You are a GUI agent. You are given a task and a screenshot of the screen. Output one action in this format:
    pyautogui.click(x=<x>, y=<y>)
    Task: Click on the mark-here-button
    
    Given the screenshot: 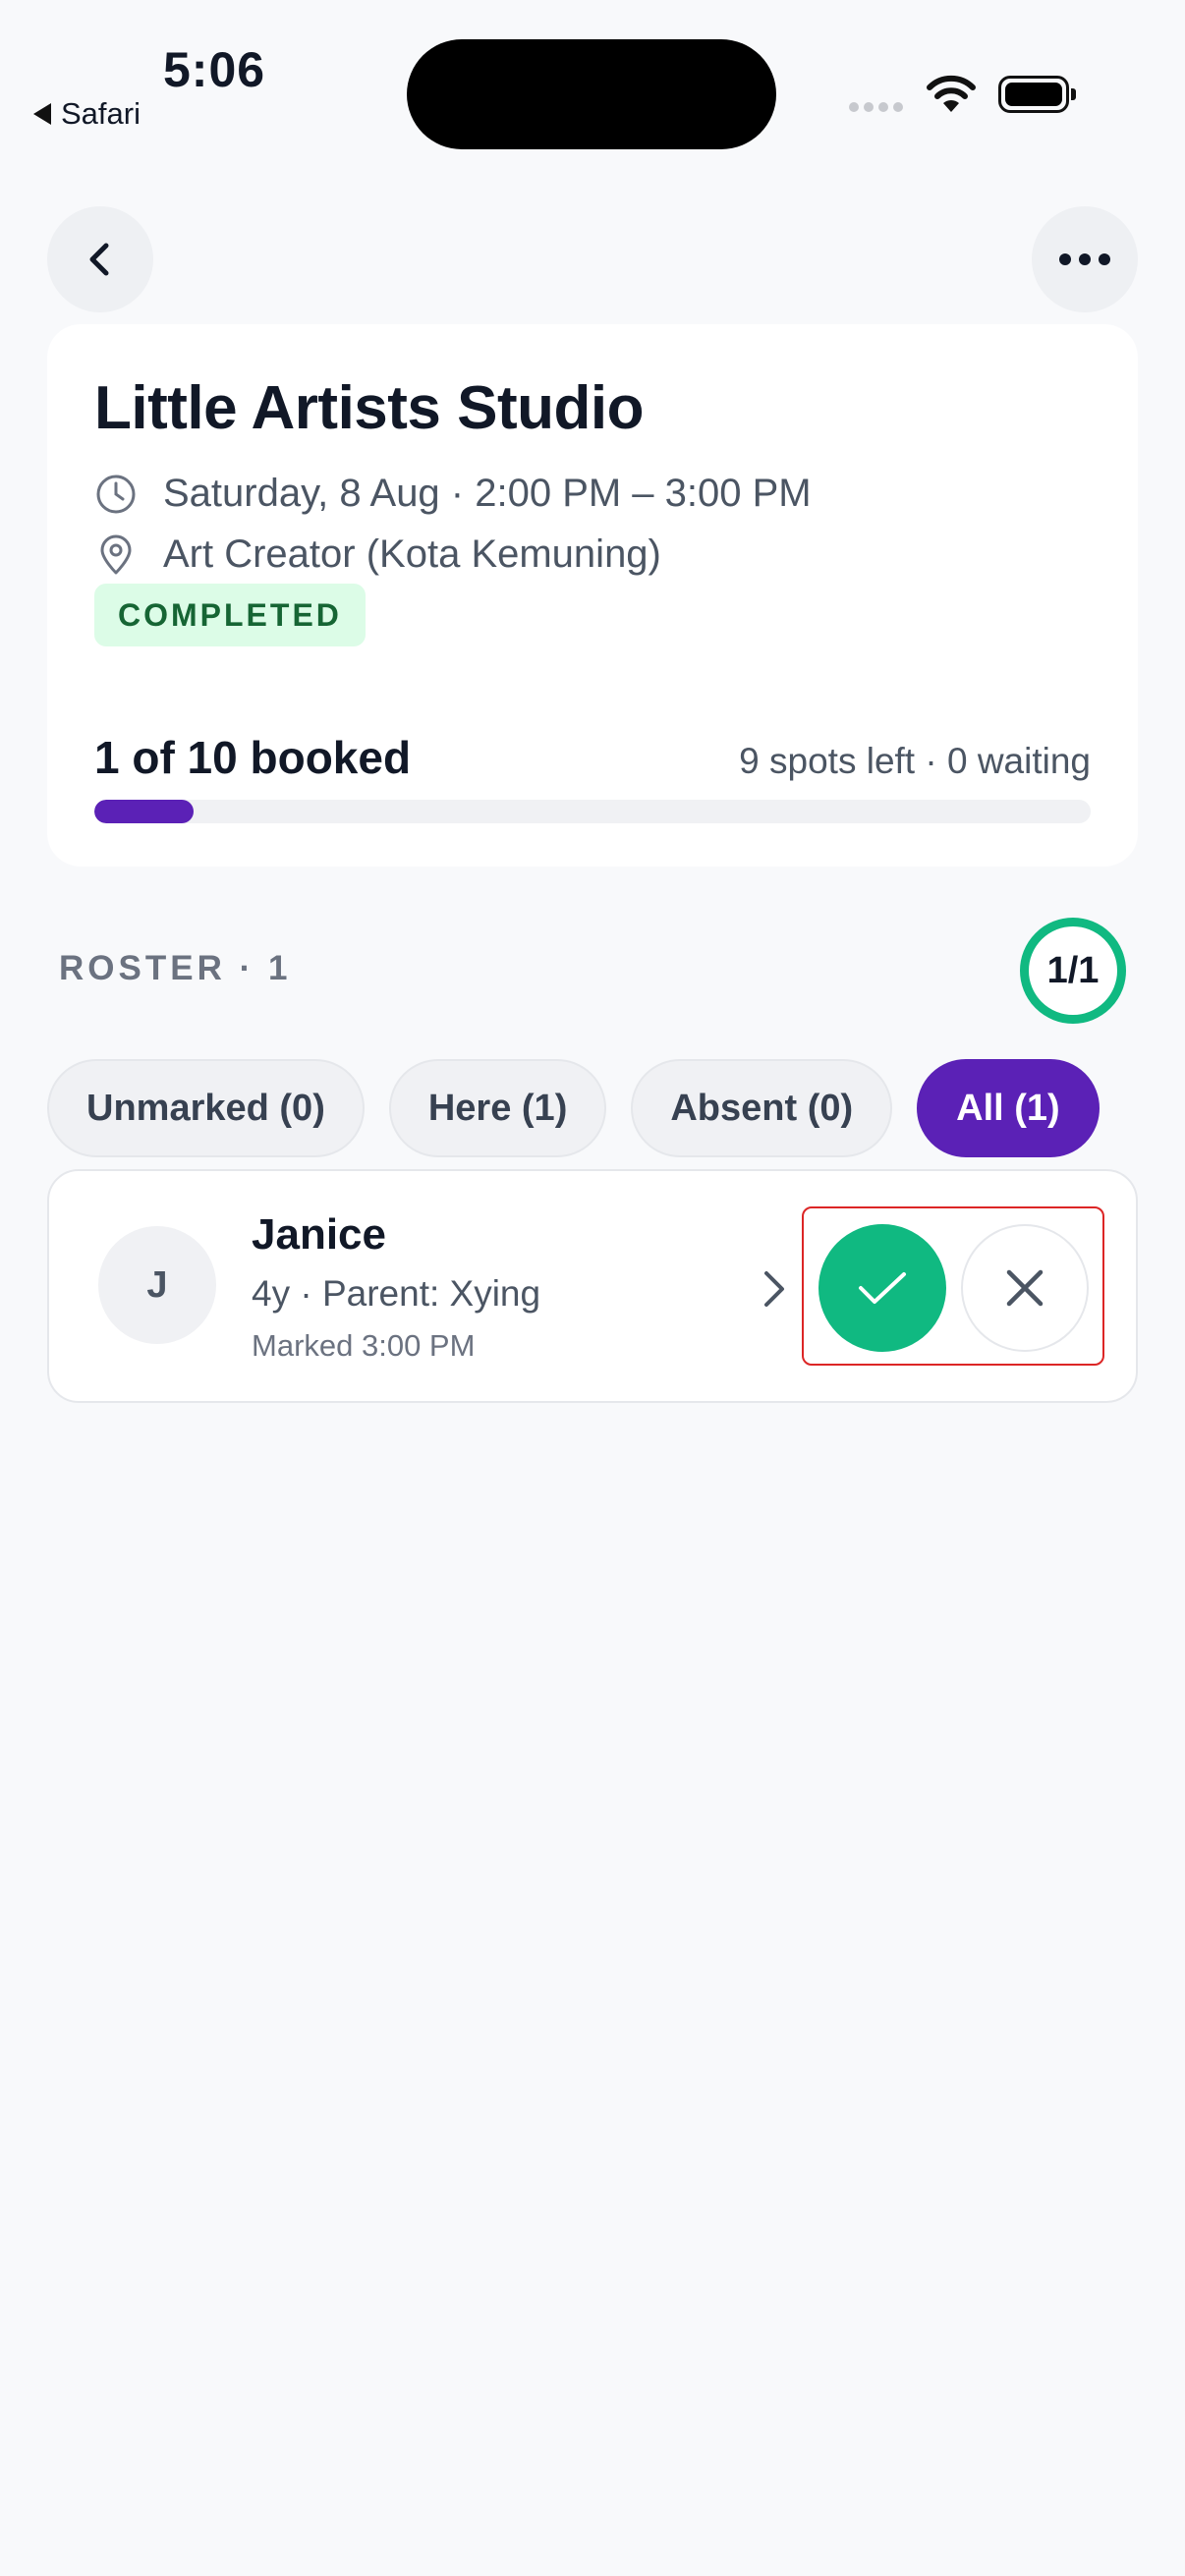 What is the action you would take?
    pyautogui.click(x=882, y=1288)
    